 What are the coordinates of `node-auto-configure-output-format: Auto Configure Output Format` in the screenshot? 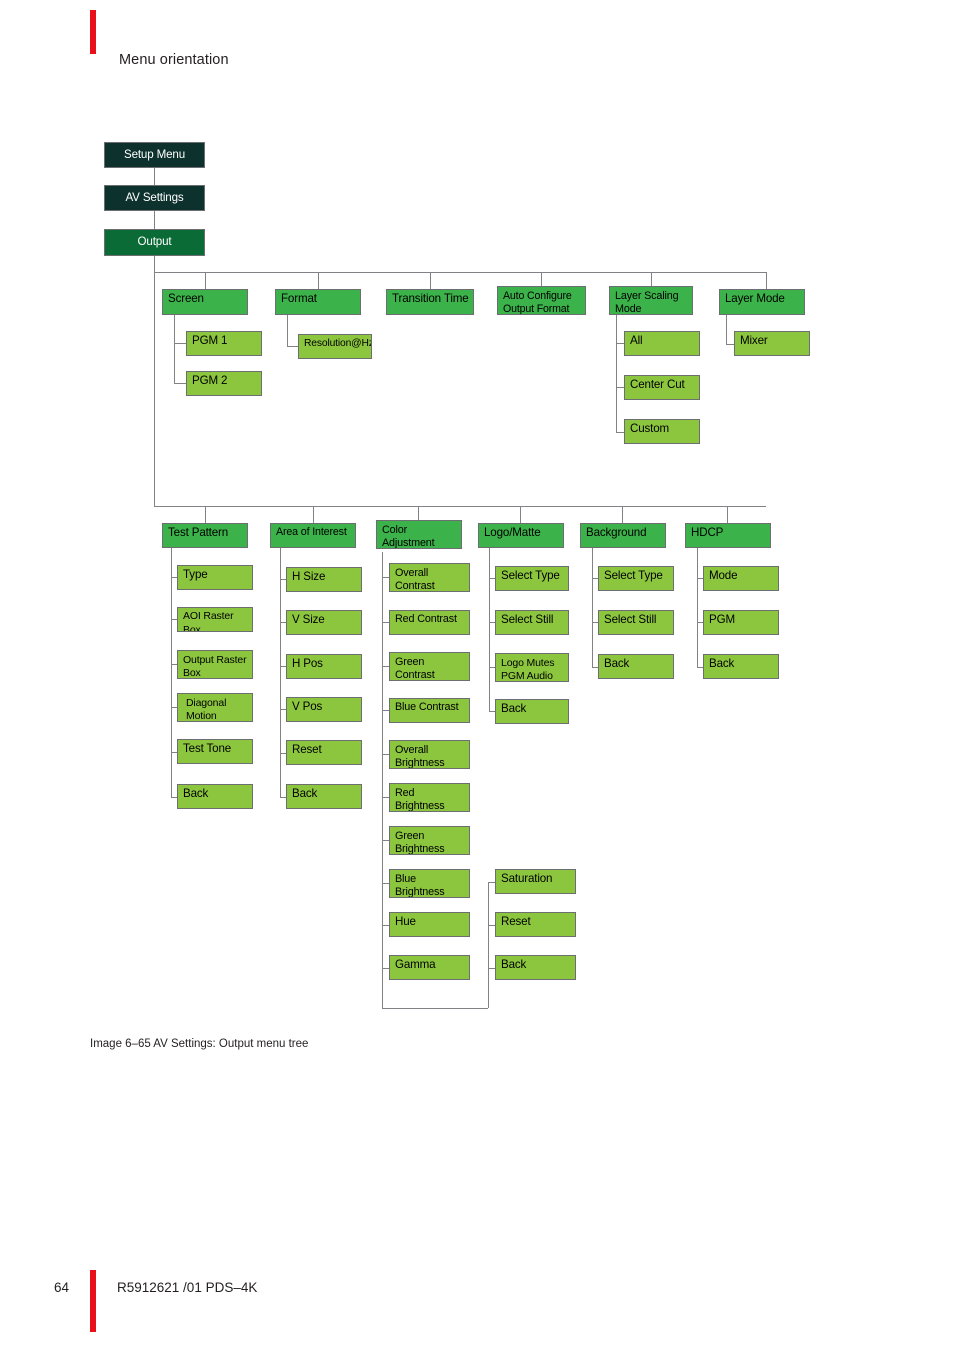 It's located at (541, 300).